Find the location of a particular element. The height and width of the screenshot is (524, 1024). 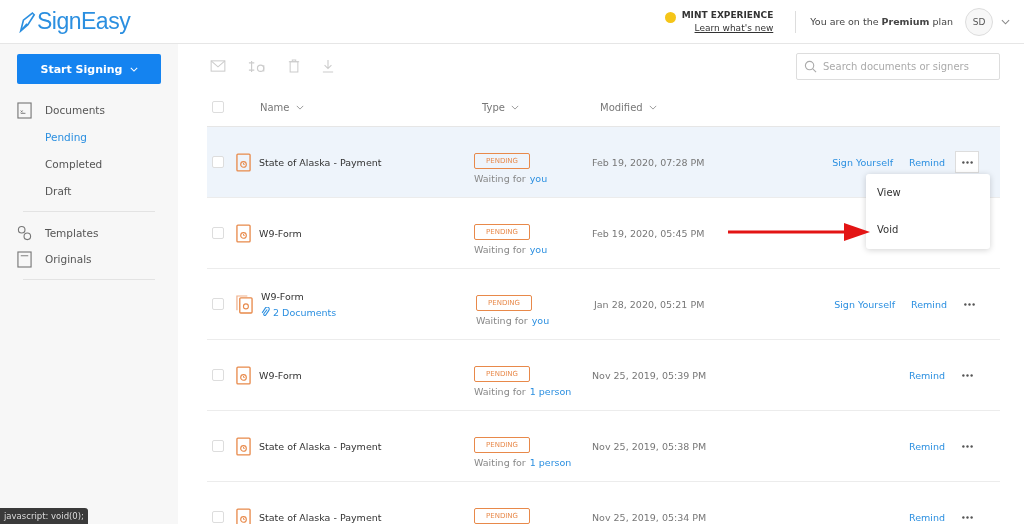

sidebar-subitem: Draft is located at coordinates (103, 190).